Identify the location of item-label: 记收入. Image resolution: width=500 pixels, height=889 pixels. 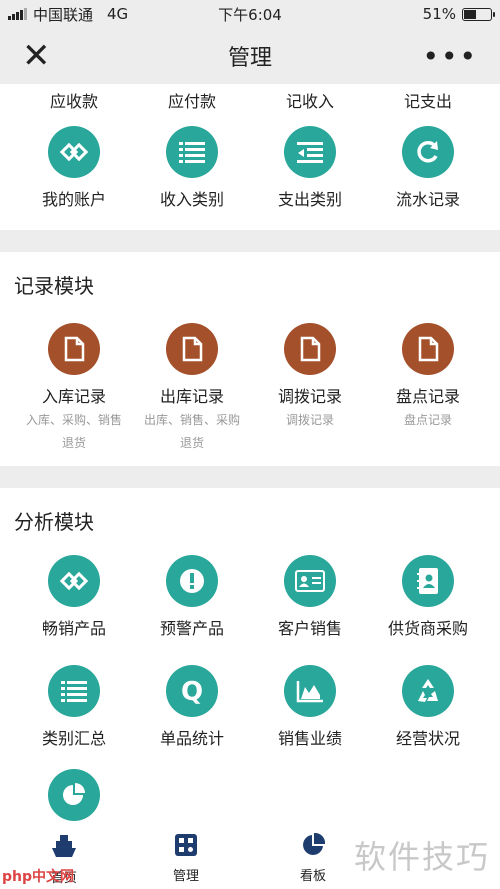
(309, 101).